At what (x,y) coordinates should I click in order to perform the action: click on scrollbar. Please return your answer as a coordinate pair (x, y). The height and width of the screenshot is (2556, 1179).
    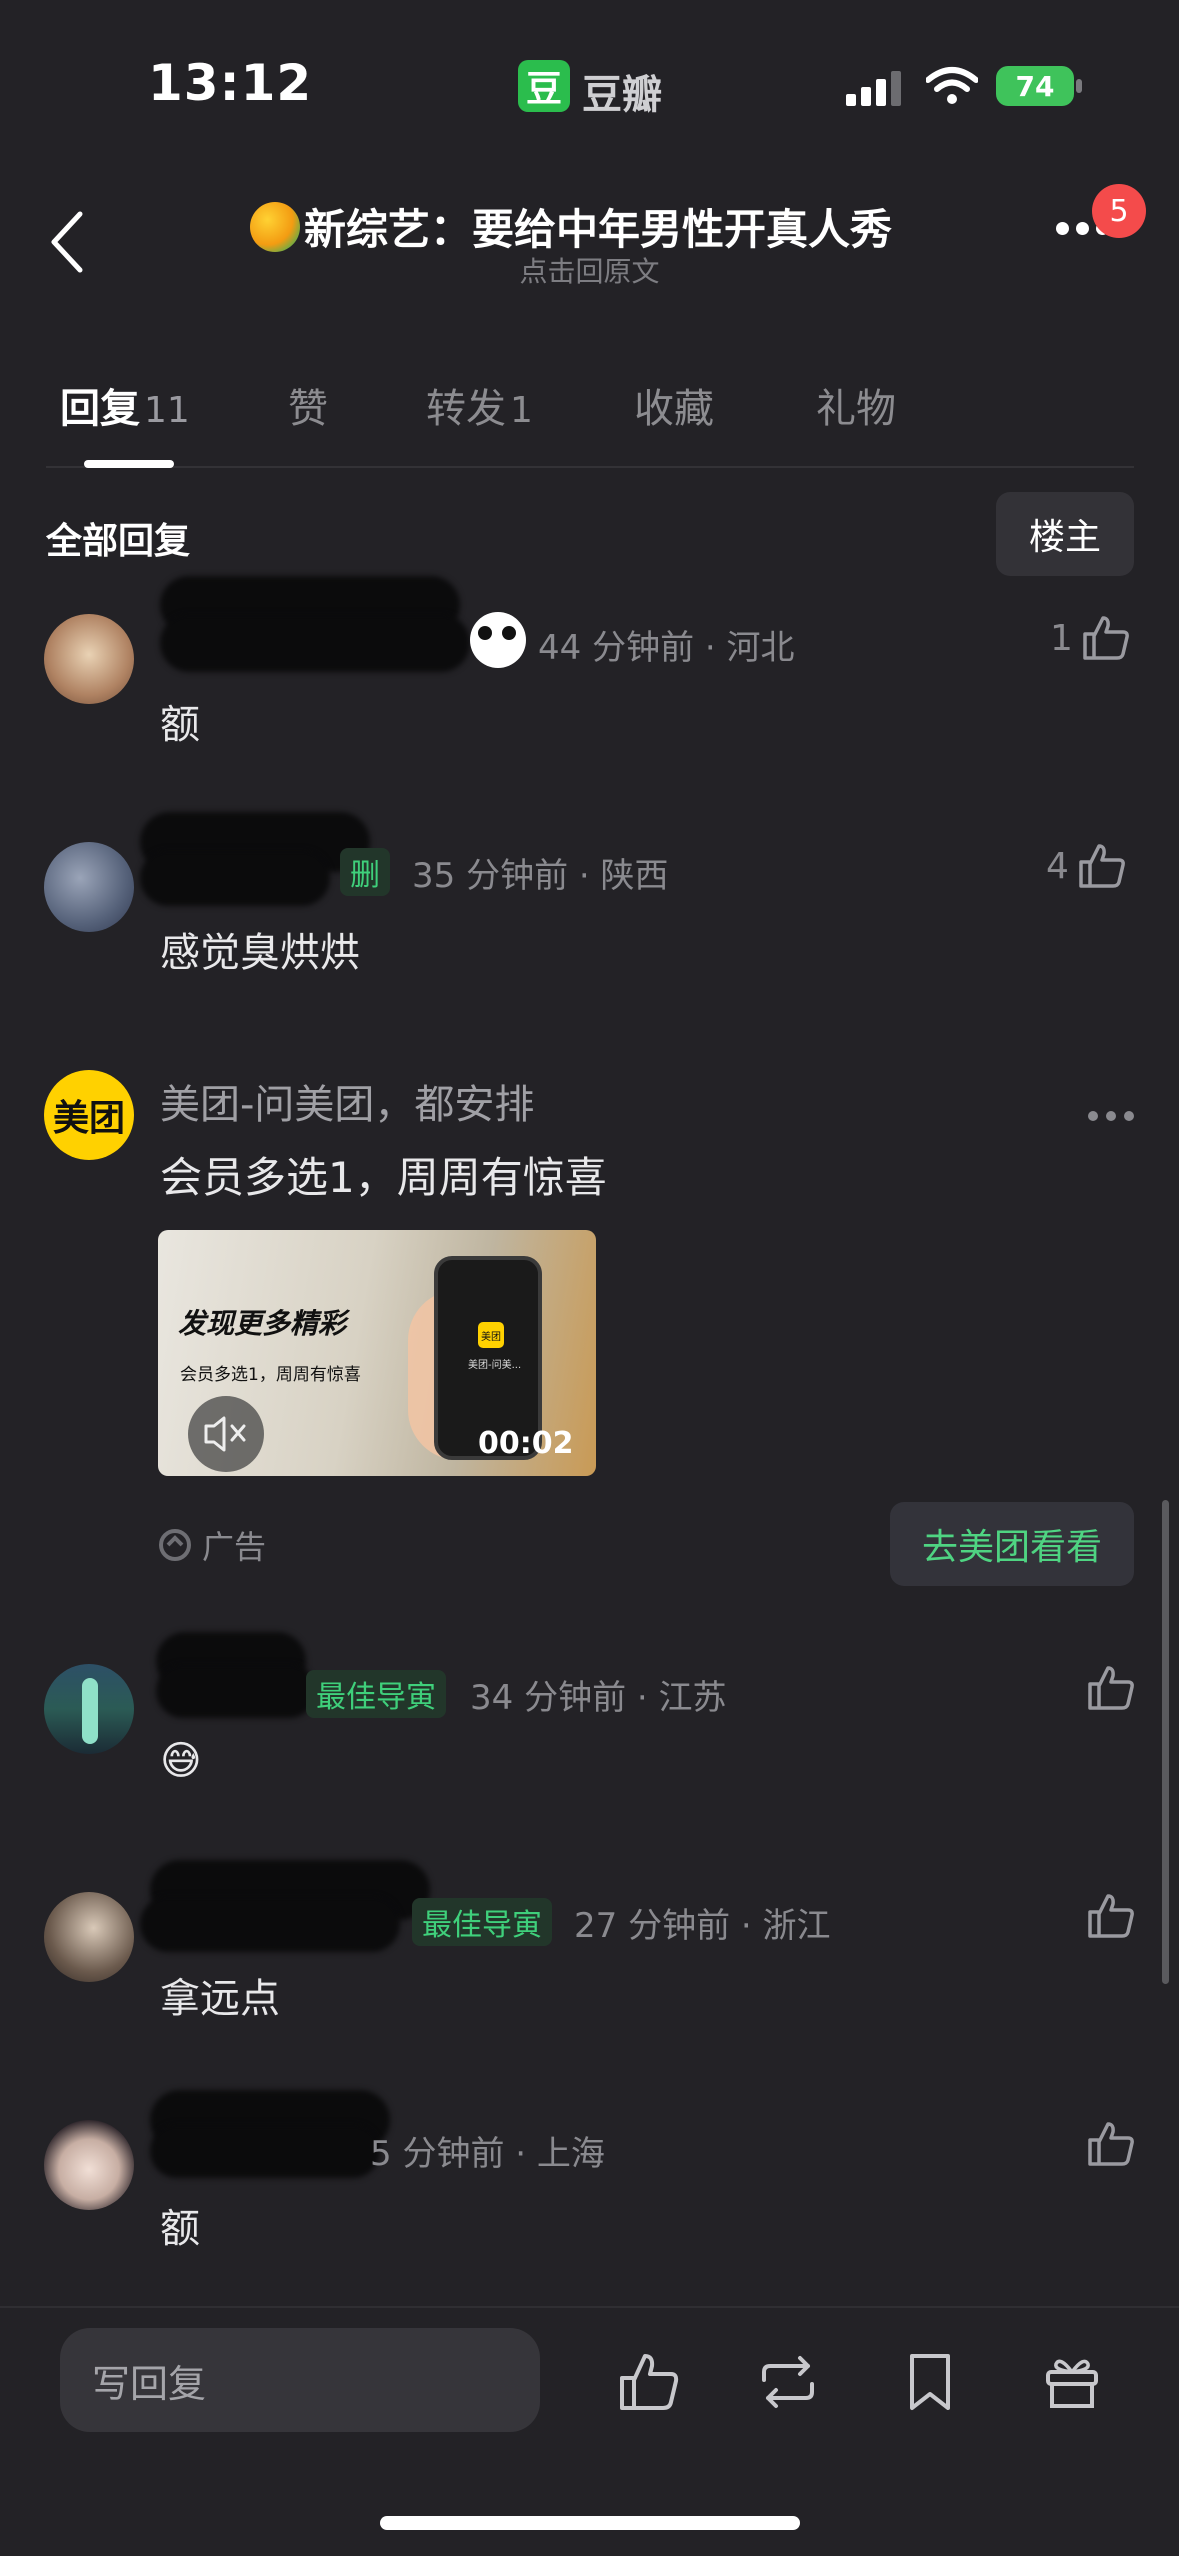
    Looking at the image, I should click on (1165, 1742).